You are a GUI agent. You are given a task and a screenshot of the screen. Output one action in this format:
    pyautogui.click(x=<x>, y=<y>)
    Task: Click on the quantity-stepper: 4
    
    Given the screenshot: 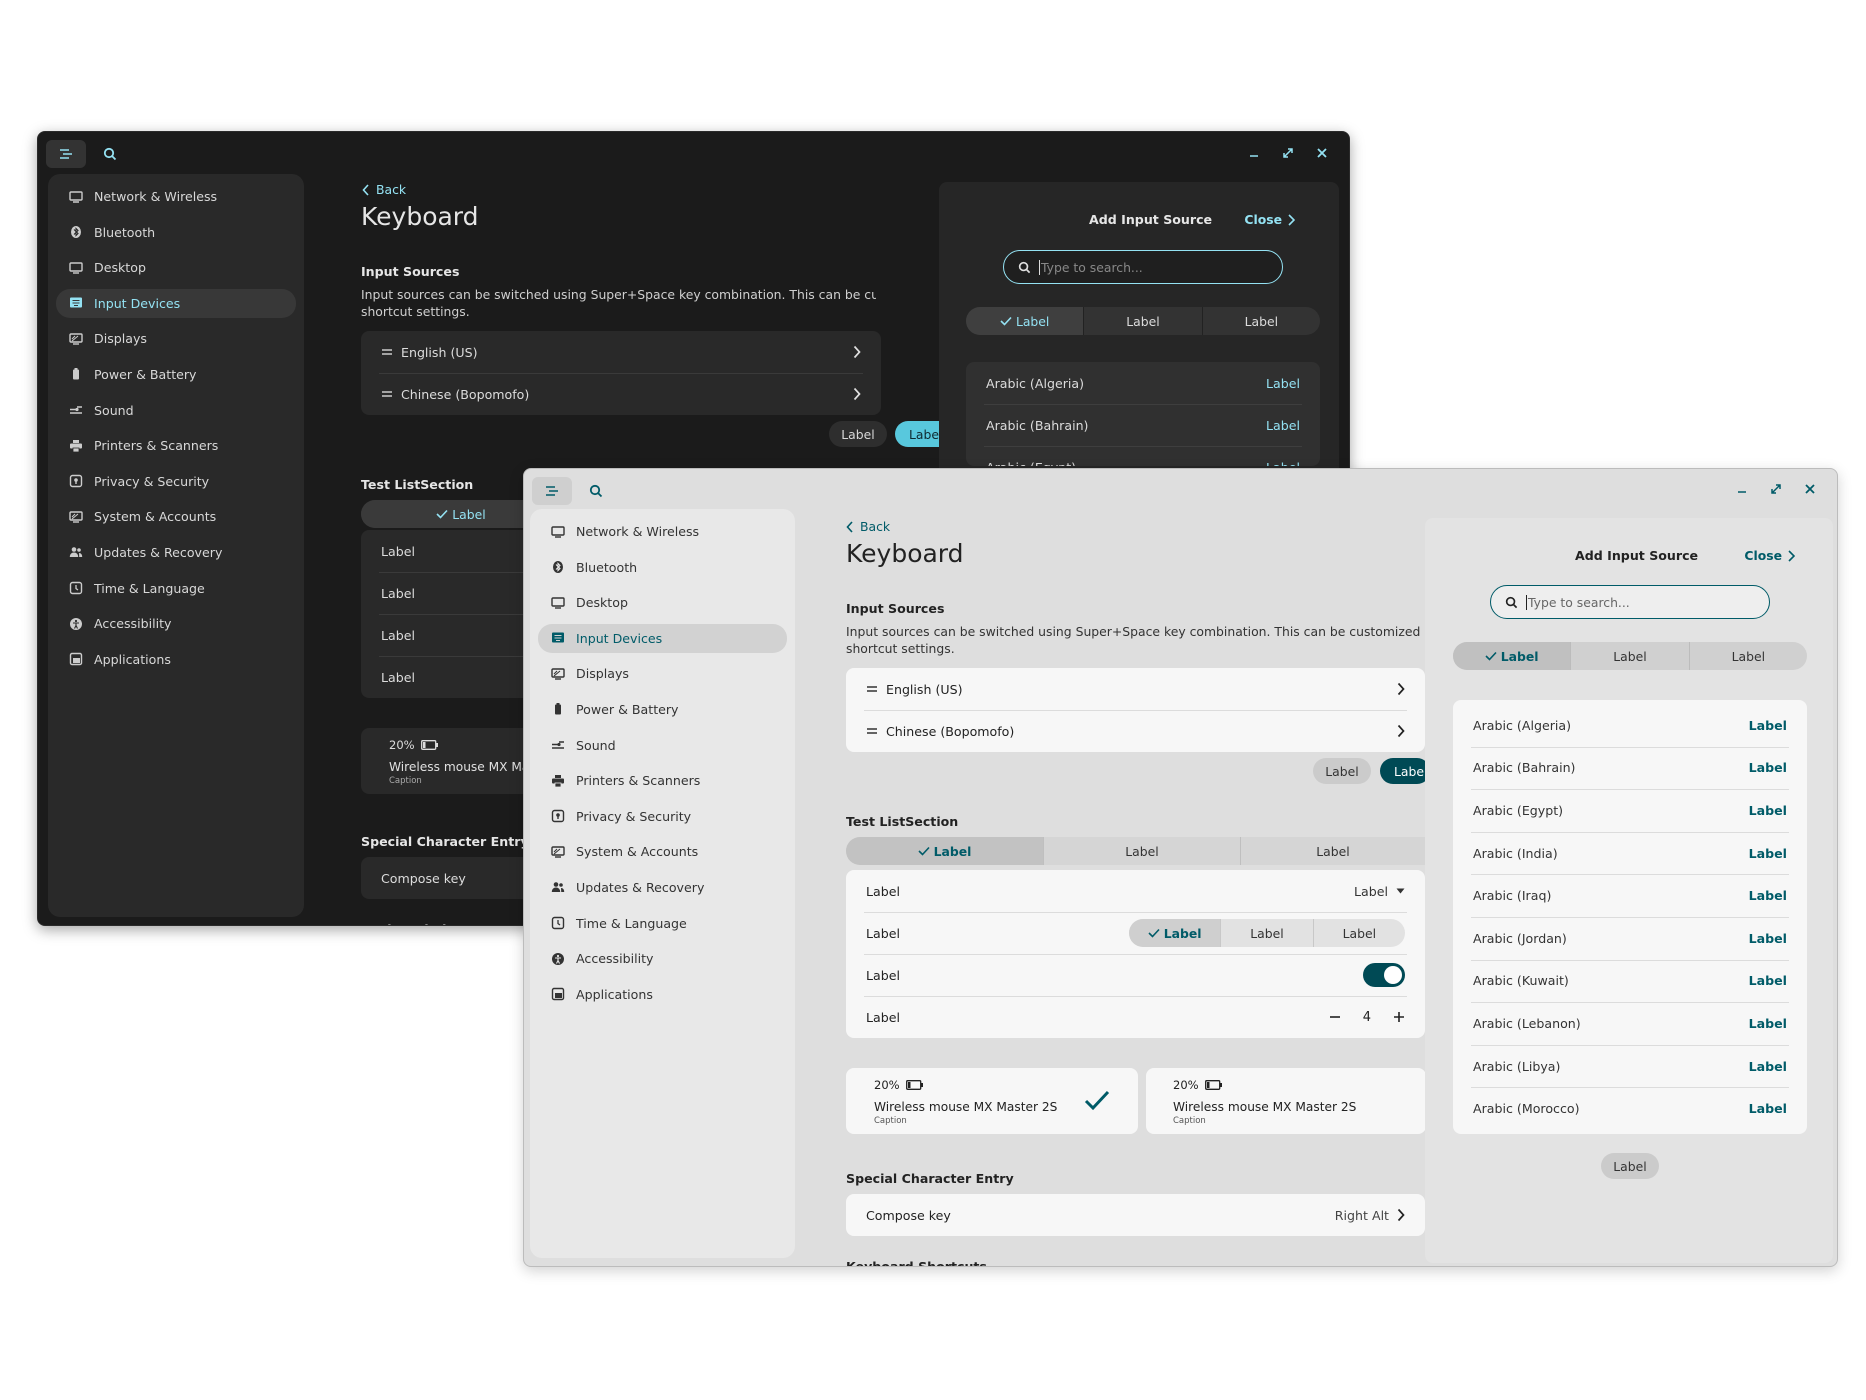 What is the action you would take?
    pyautogui.click(x=1367, y=1017)
    